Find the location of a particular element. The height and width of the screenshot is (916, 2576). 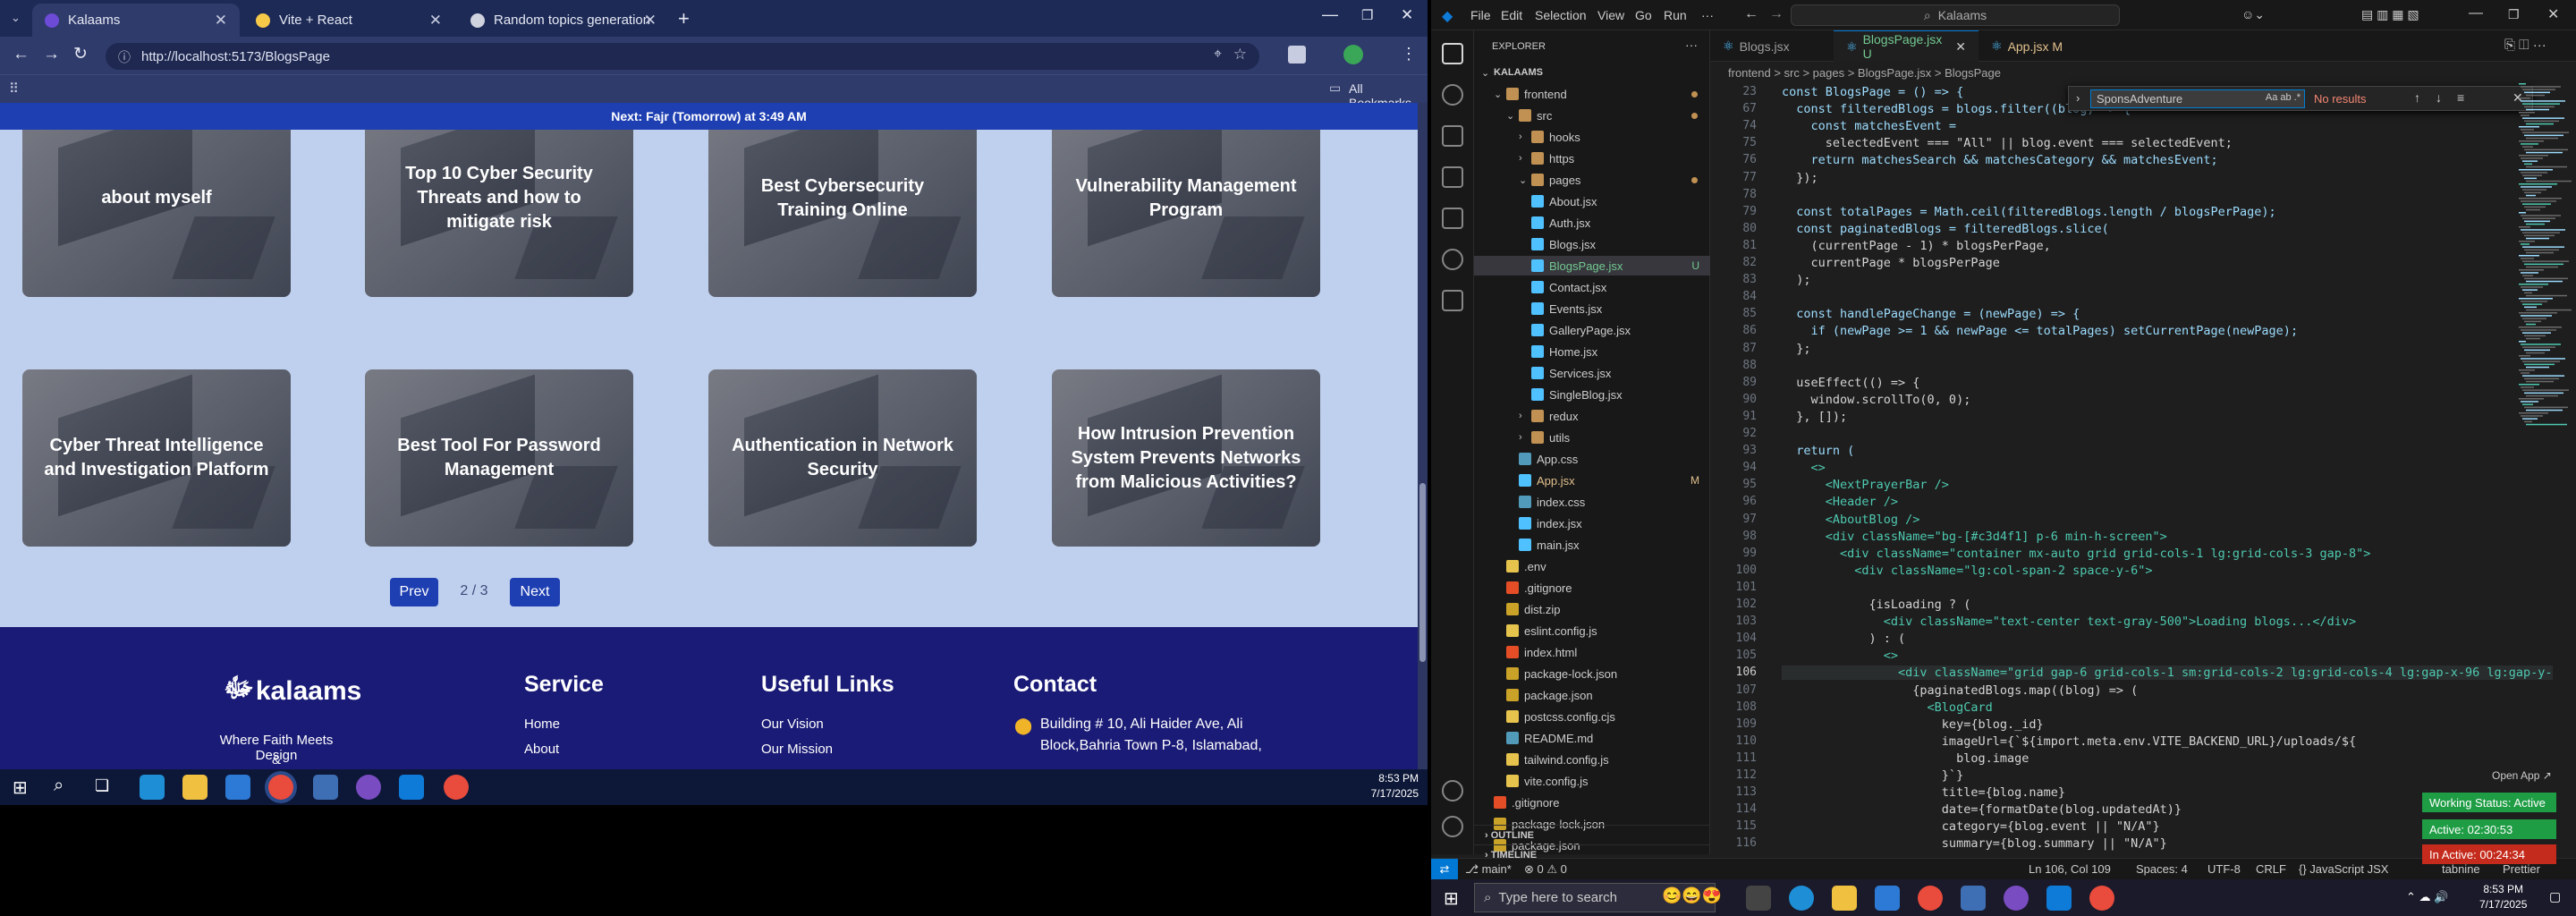

notifications-icon: ▢ is located at coordinates (2555, 896).